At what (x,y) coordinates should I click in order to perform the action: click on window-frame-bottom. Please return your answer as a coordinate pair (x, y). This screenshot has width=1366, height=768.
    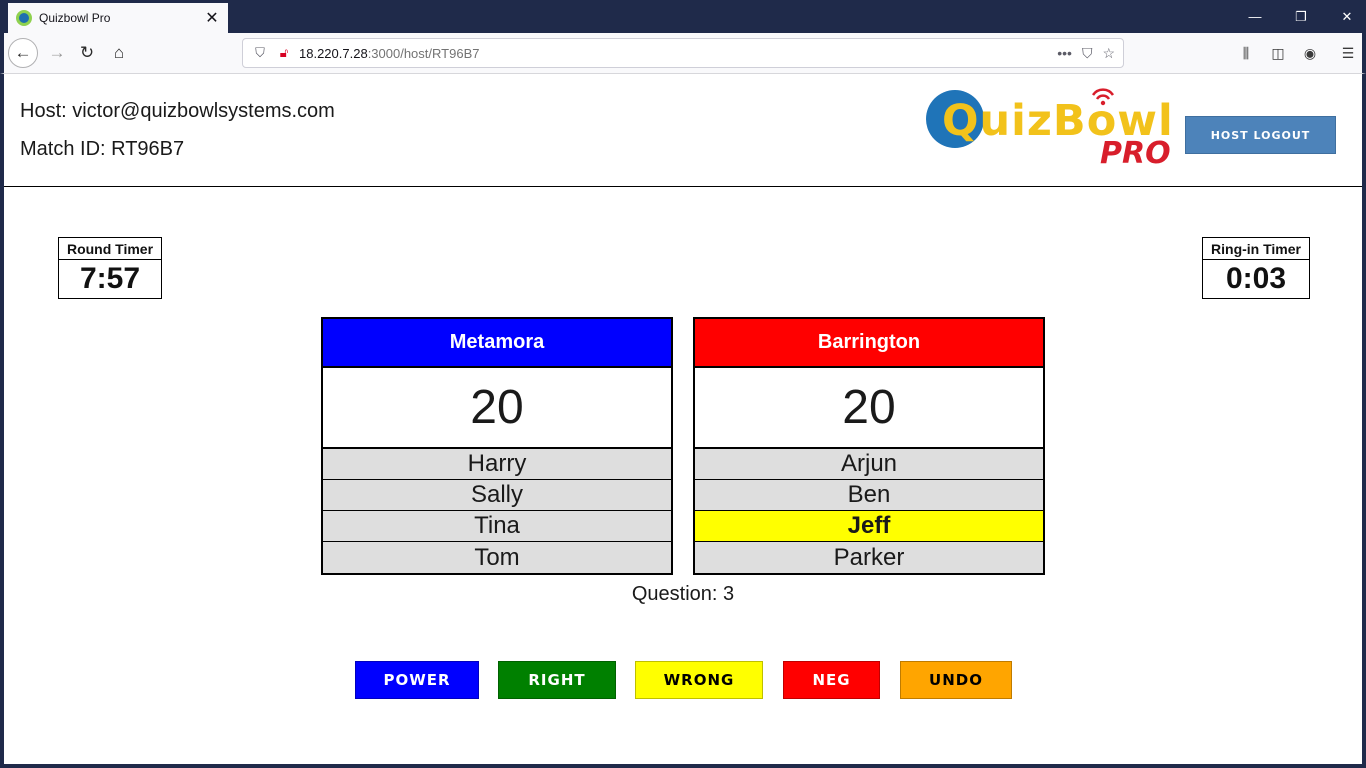
    Looking at the image, I should click on (683, 766).